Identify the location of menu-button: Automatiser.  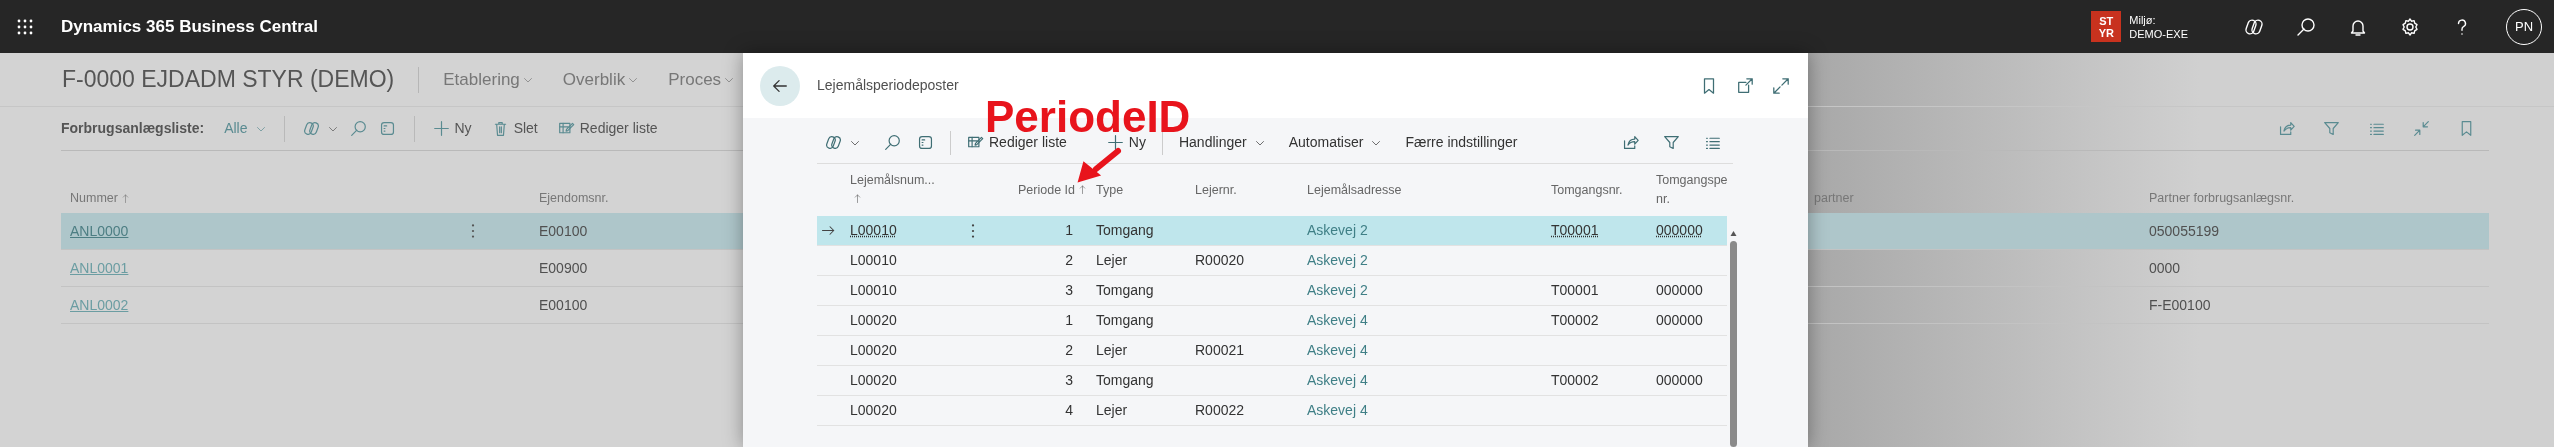
(1335, 142).